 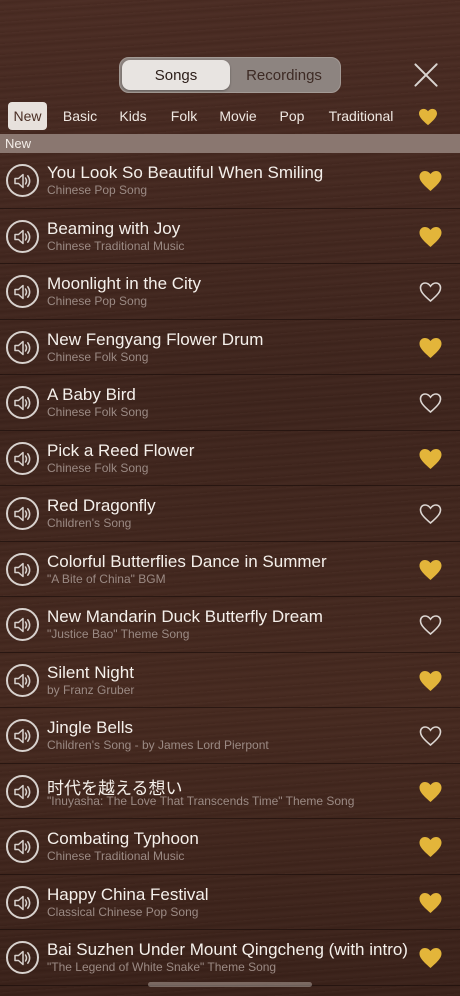 What do you see at coordinates (238, 116) in the screenshot?
I see `tab-movie: Movie` at bounding box center [238, 116].